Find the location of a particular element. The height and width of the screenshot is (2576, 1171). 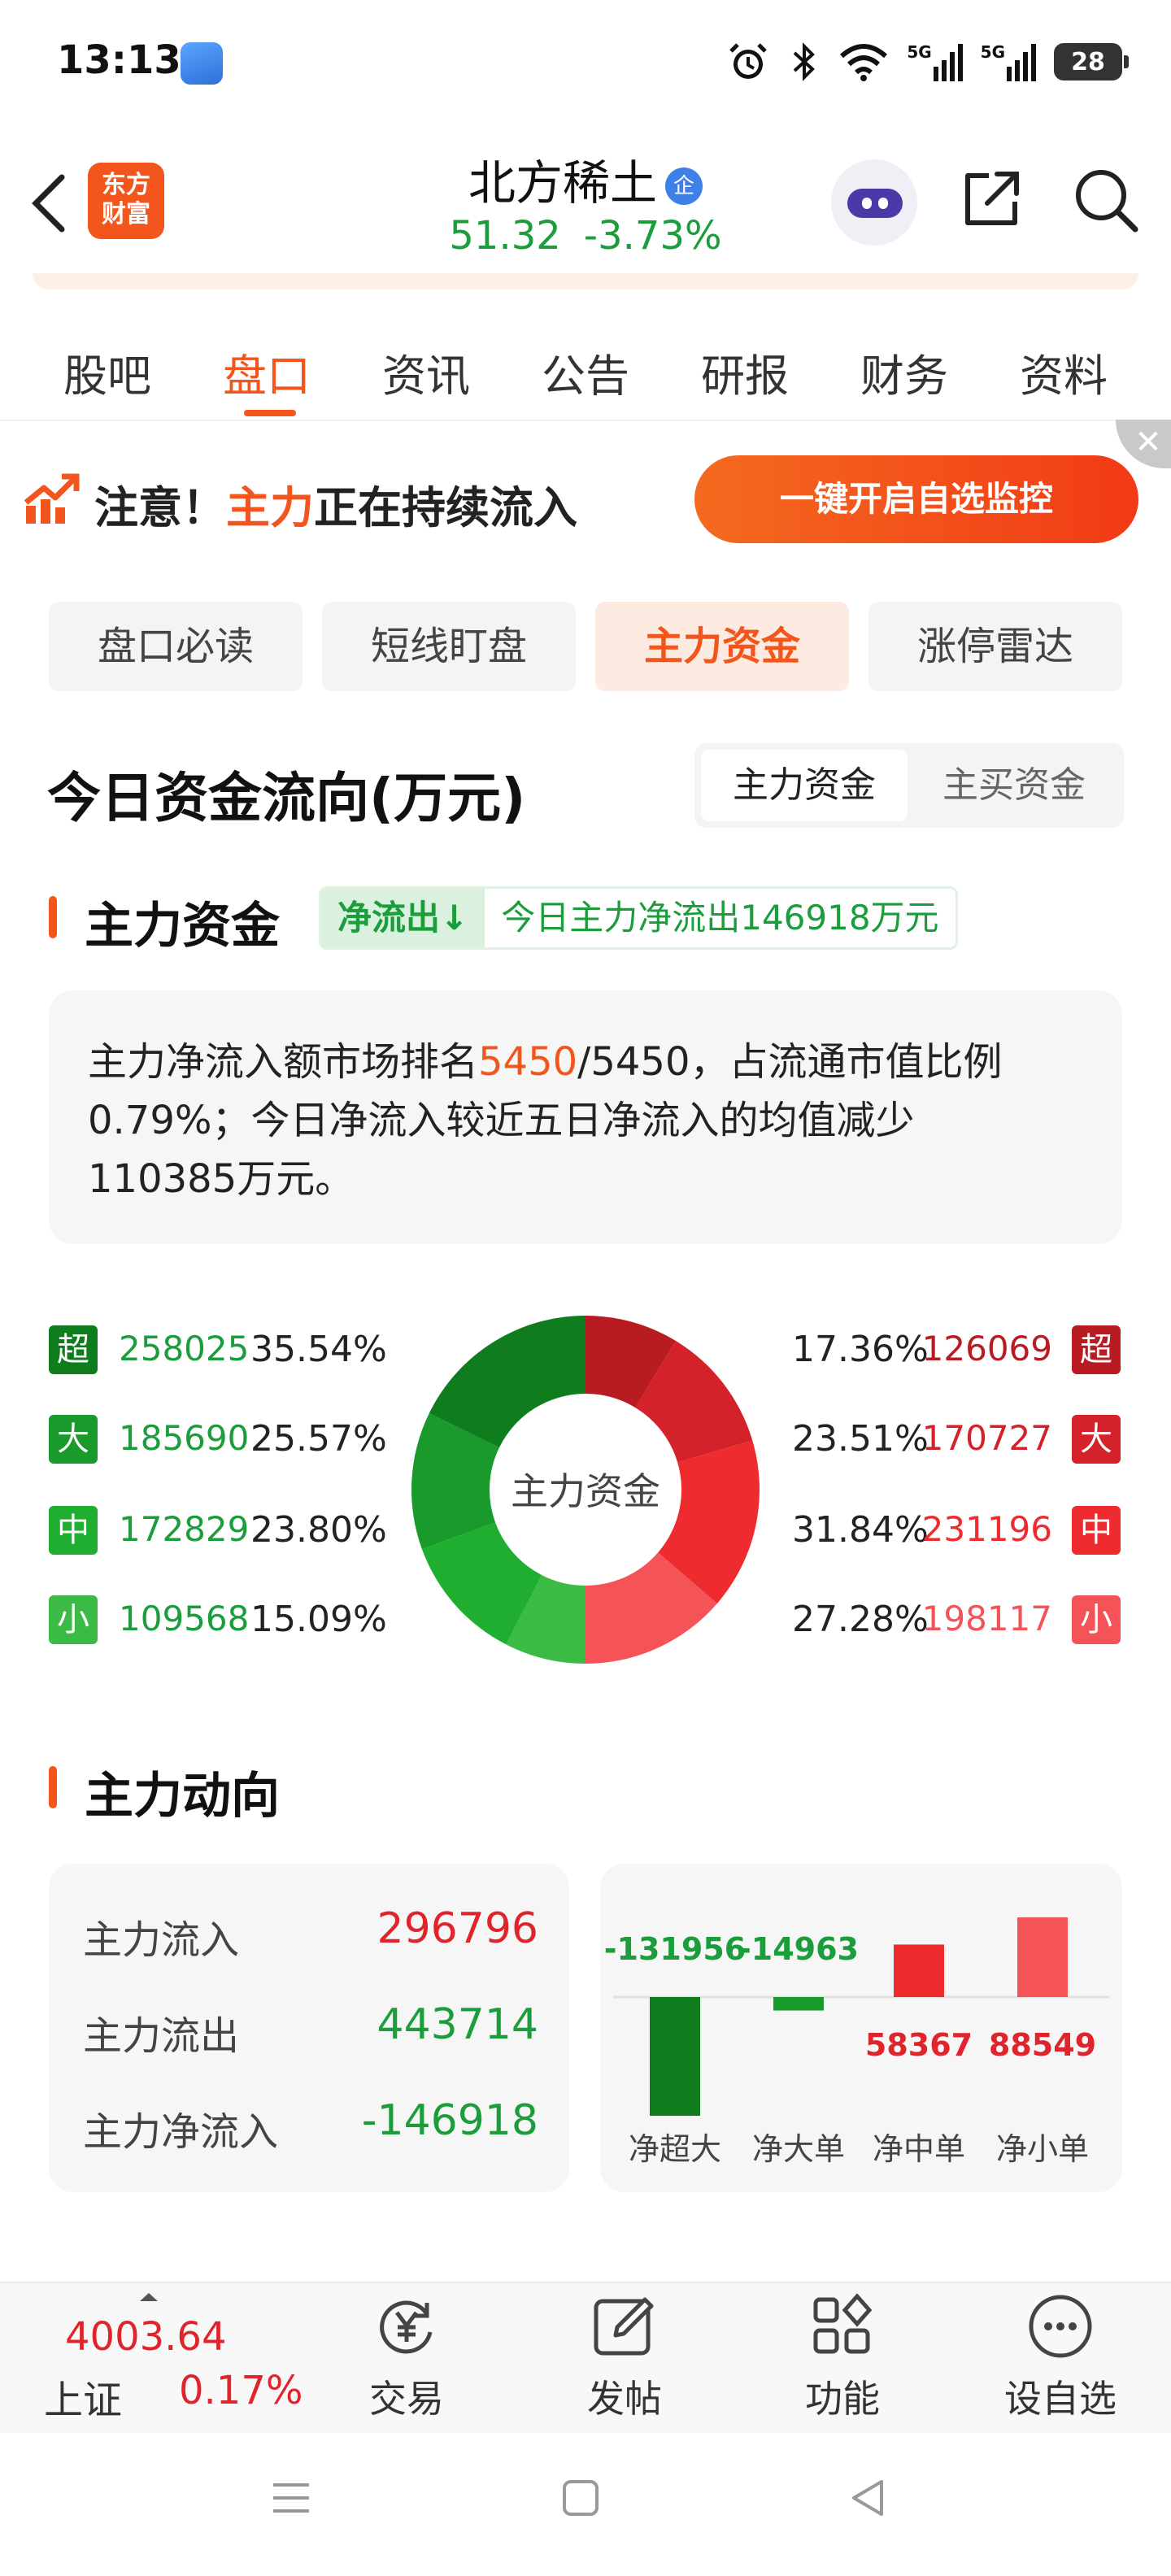

stock-price: 51.32 is located at coordinates (505, 236).